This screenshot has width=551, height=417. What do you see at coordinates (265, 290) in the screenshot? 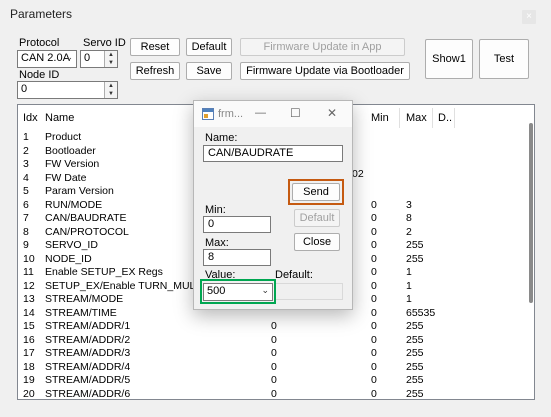
I see `chevron-down-icon: ⌄` at bounding box center [265, 290].